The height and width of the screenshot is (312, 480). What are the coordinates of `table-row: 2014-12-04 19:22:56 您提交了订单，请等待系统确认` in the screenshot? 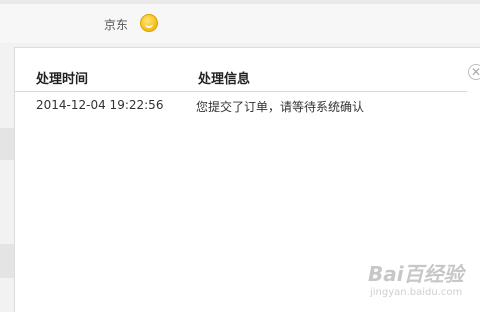 It's located at (241, 107).